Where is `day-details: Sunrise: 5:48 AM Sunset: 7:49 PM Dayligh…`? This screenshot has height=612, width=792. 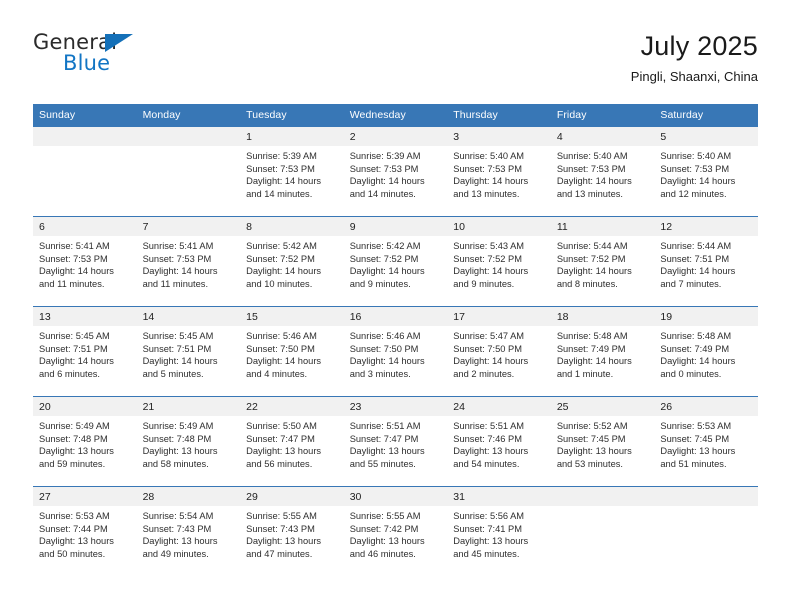 day-details: Sunrise: 5:48 AM Sunset: 7:49 PM Dayligh… is located at coordinates (706, 353).